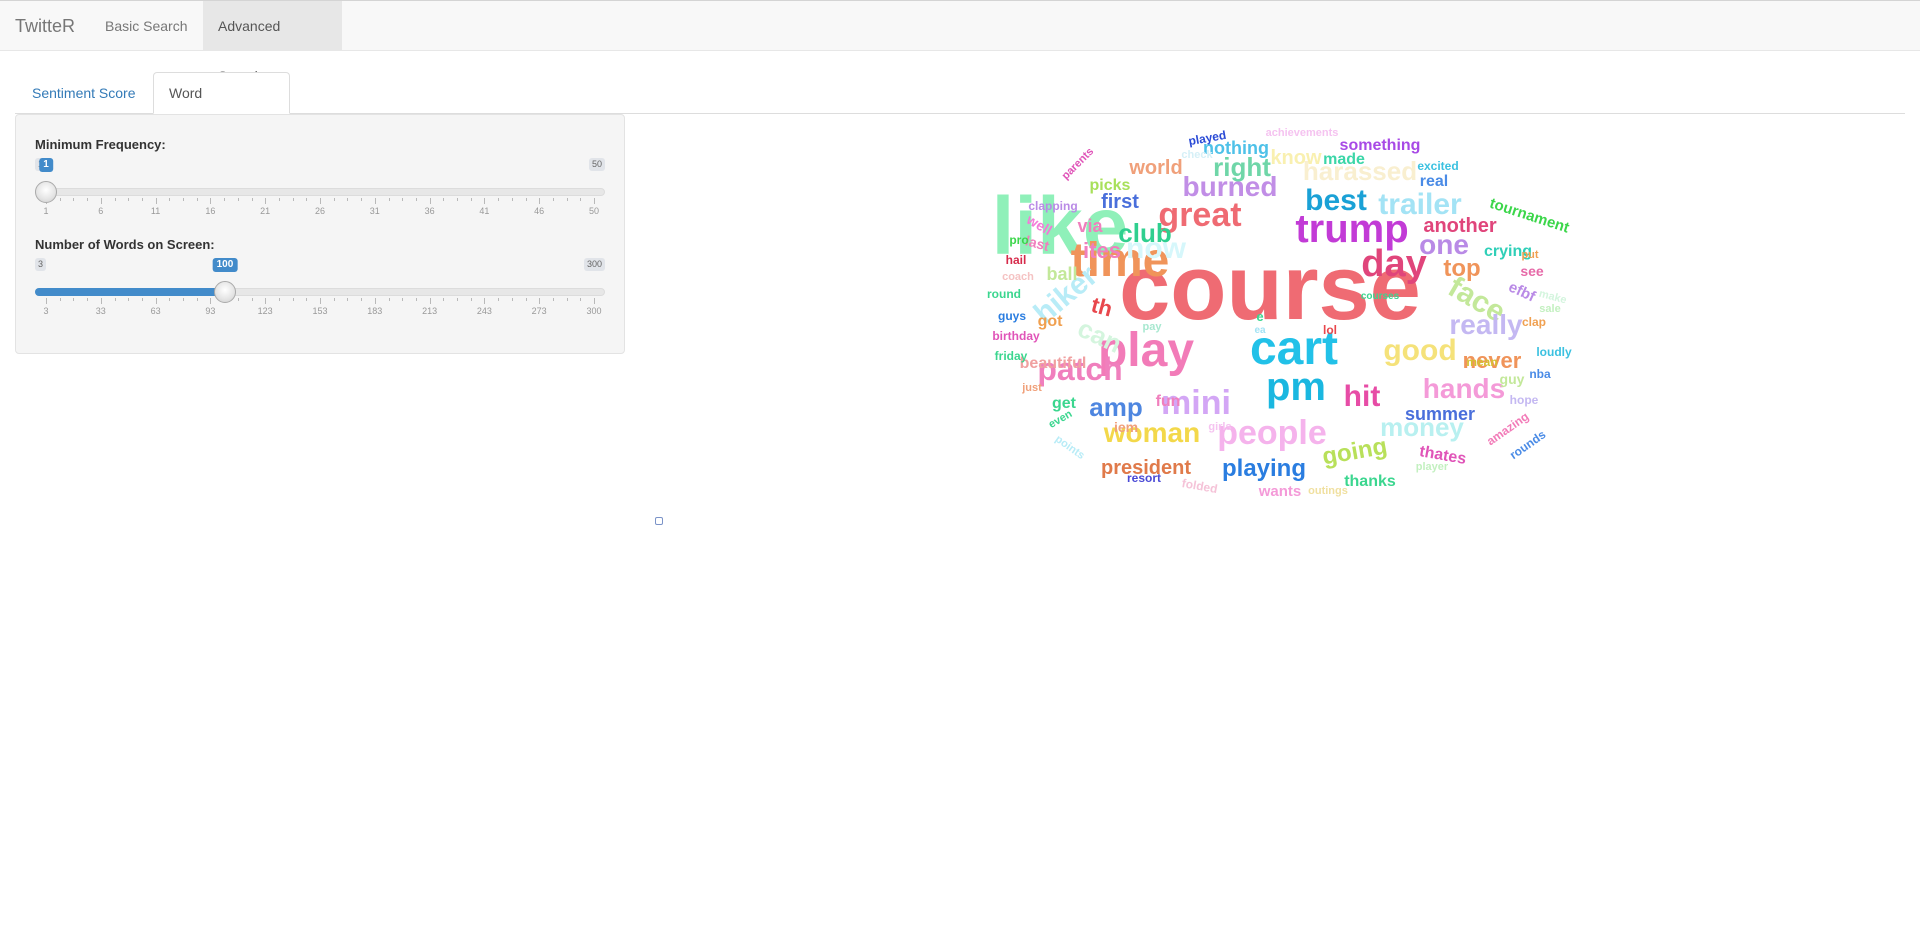  I want to click on wordcloud-word-first: first, so click(1120, 202).